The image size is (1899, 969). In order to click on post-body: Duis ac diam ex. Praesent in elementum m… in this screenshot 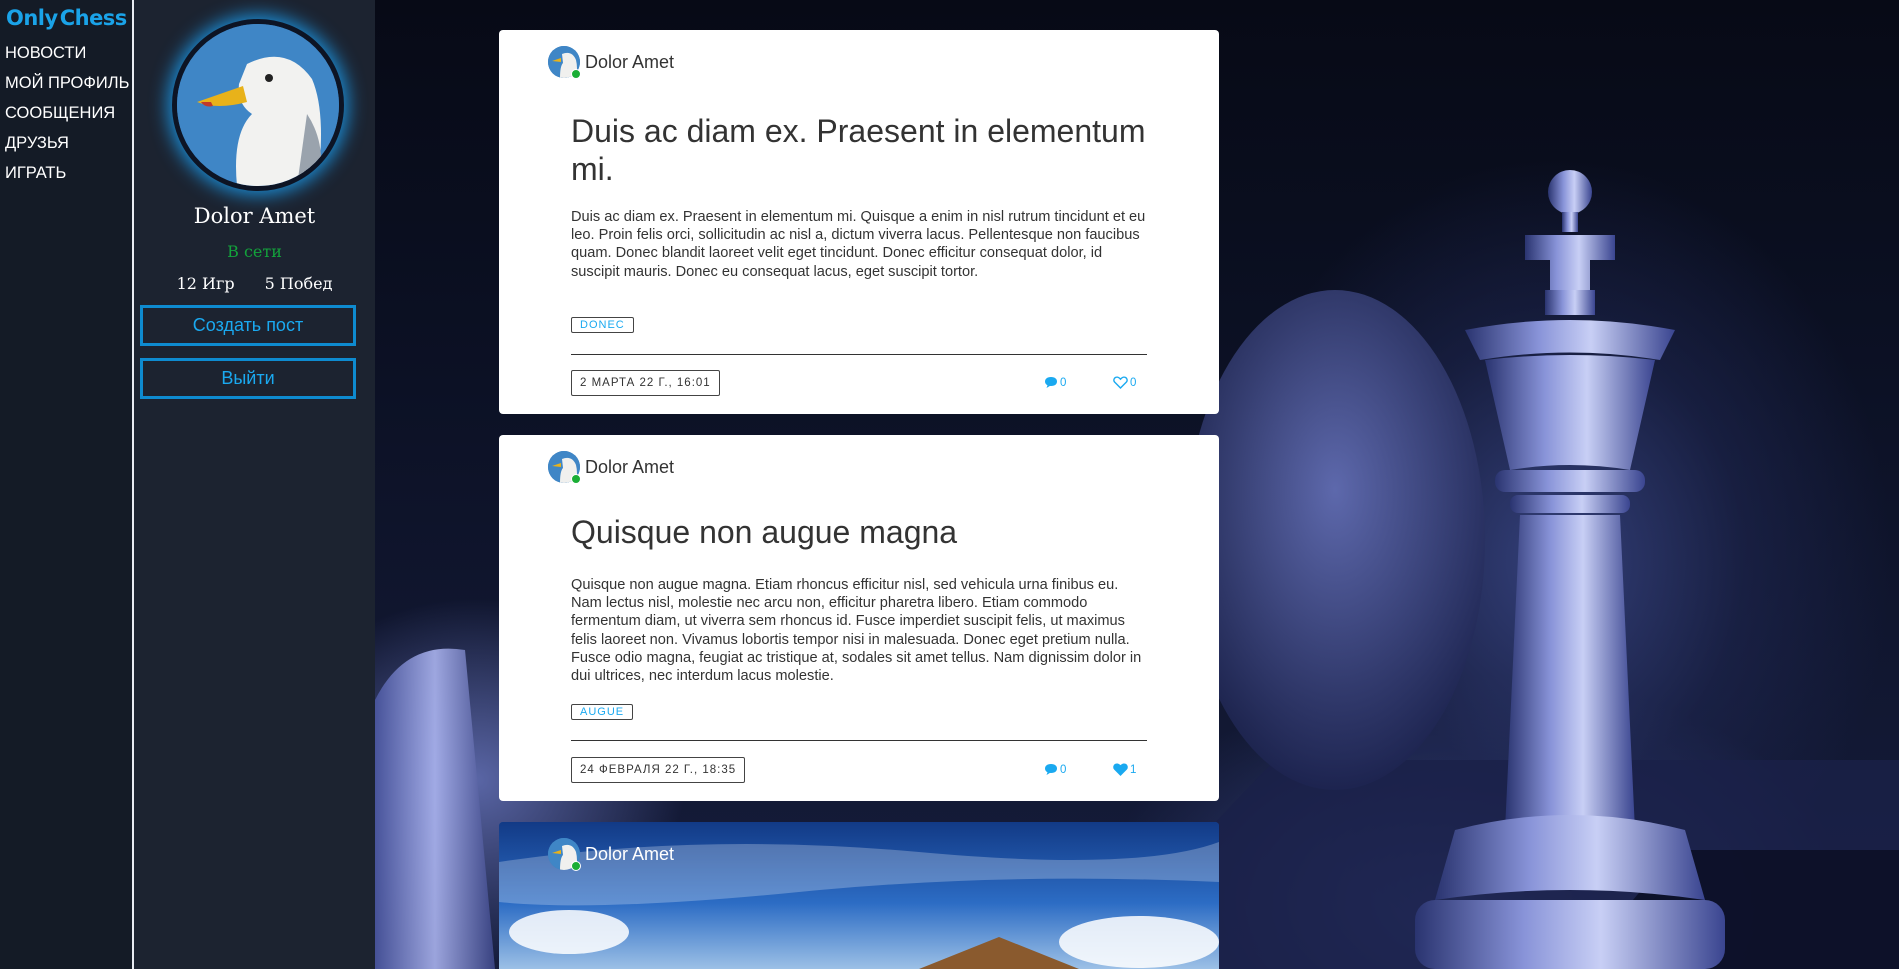, I will do `click(858, 244)`.